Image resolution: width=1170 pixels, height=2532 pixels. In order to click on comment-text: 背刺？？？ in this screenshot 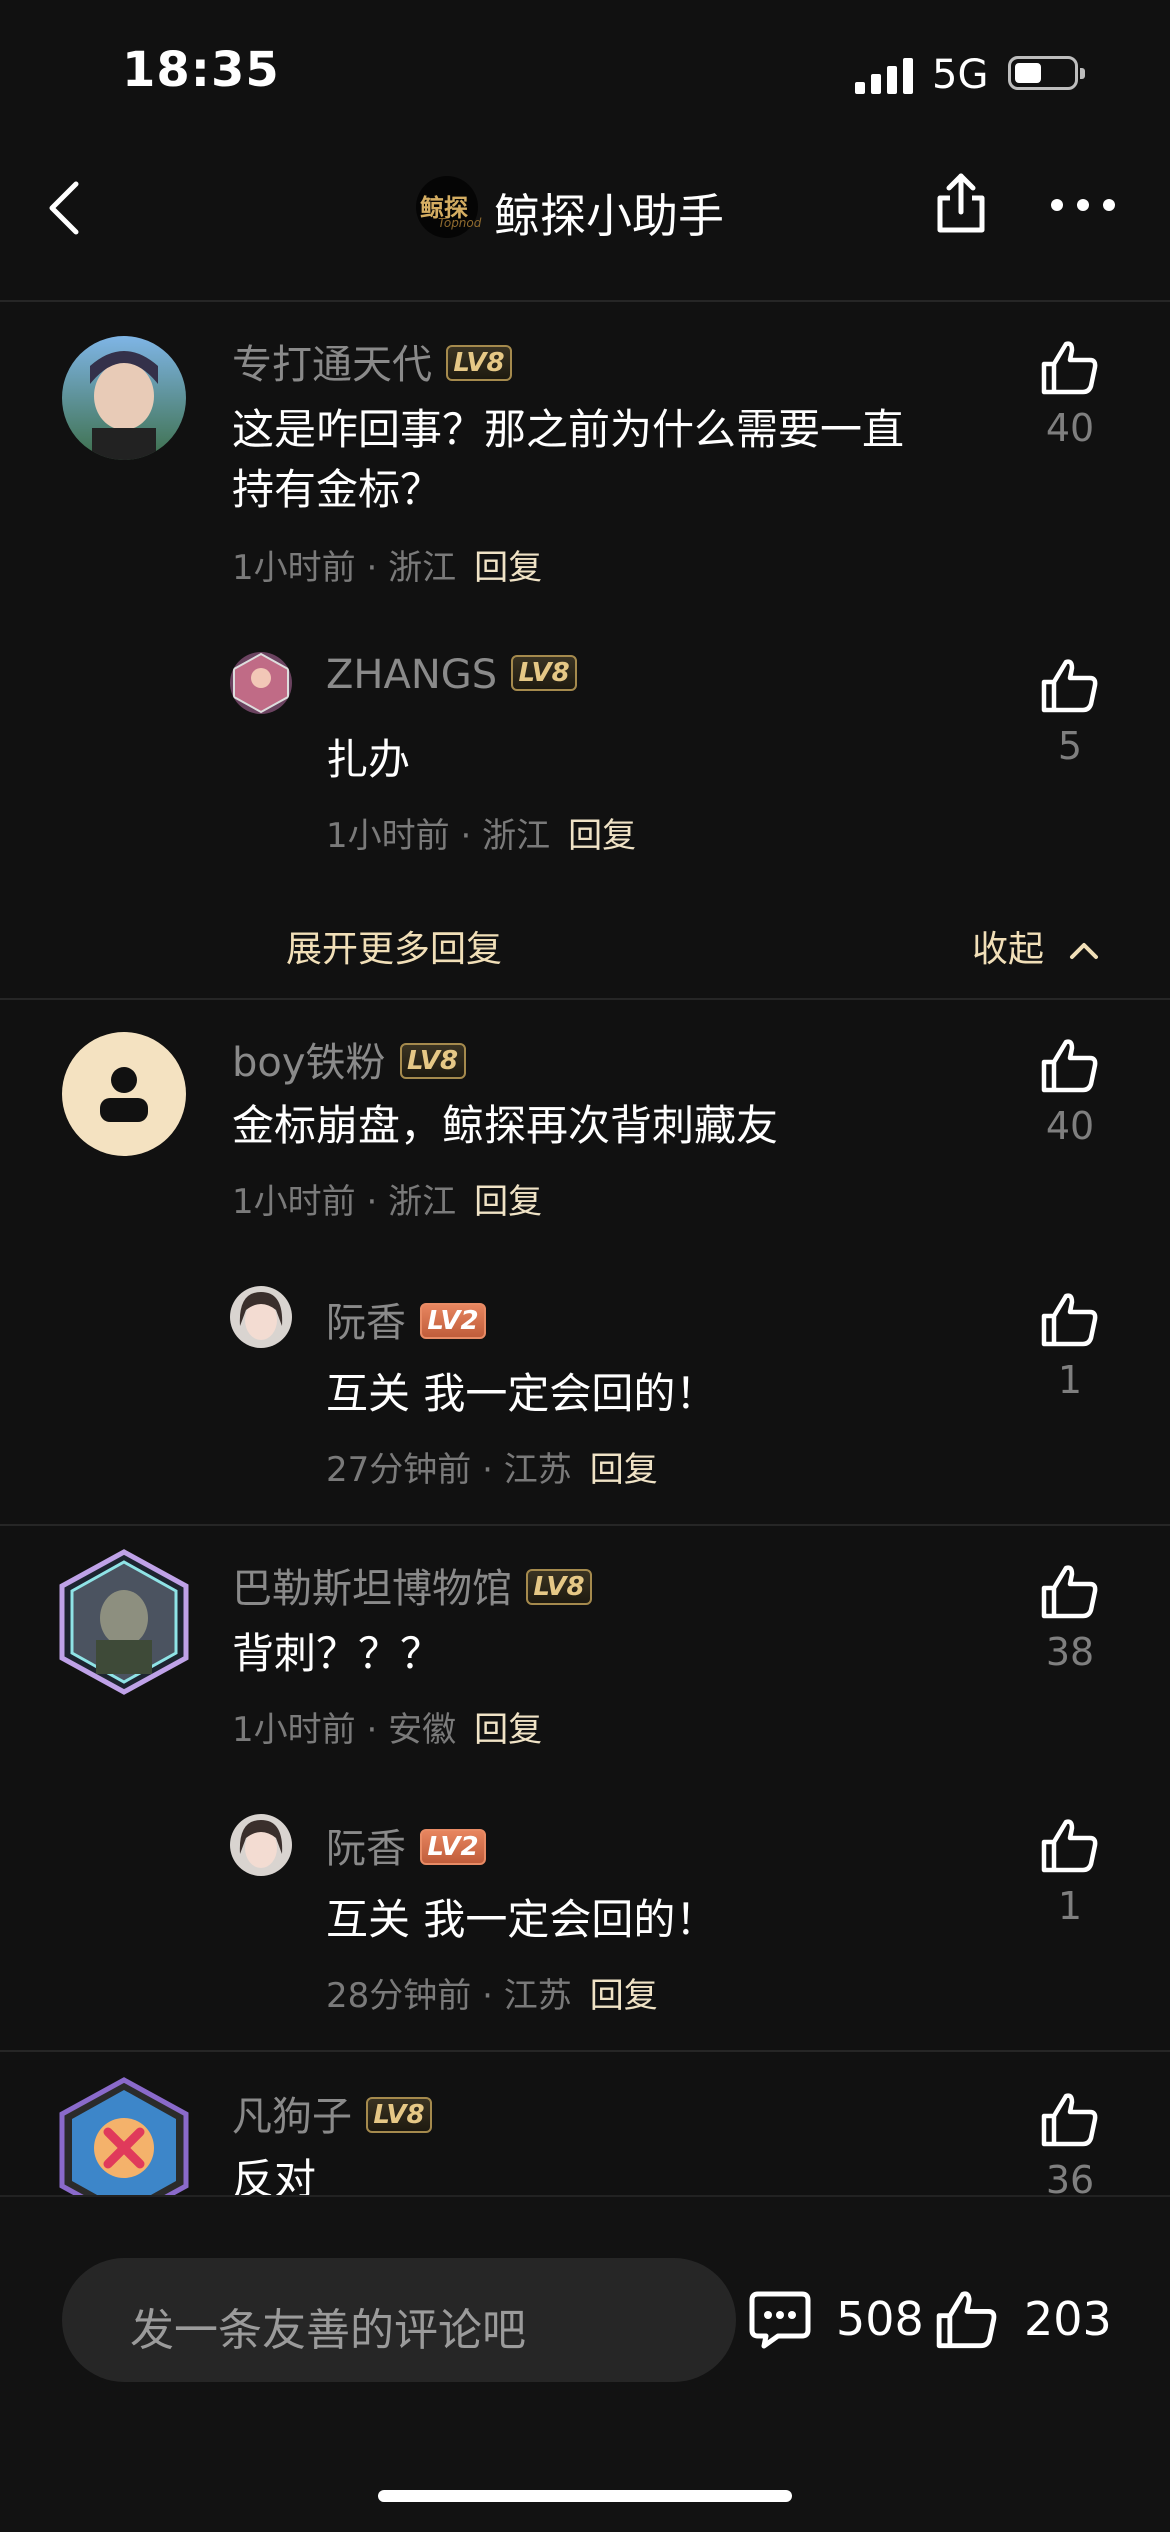, I will do `click(337, 1653)`.